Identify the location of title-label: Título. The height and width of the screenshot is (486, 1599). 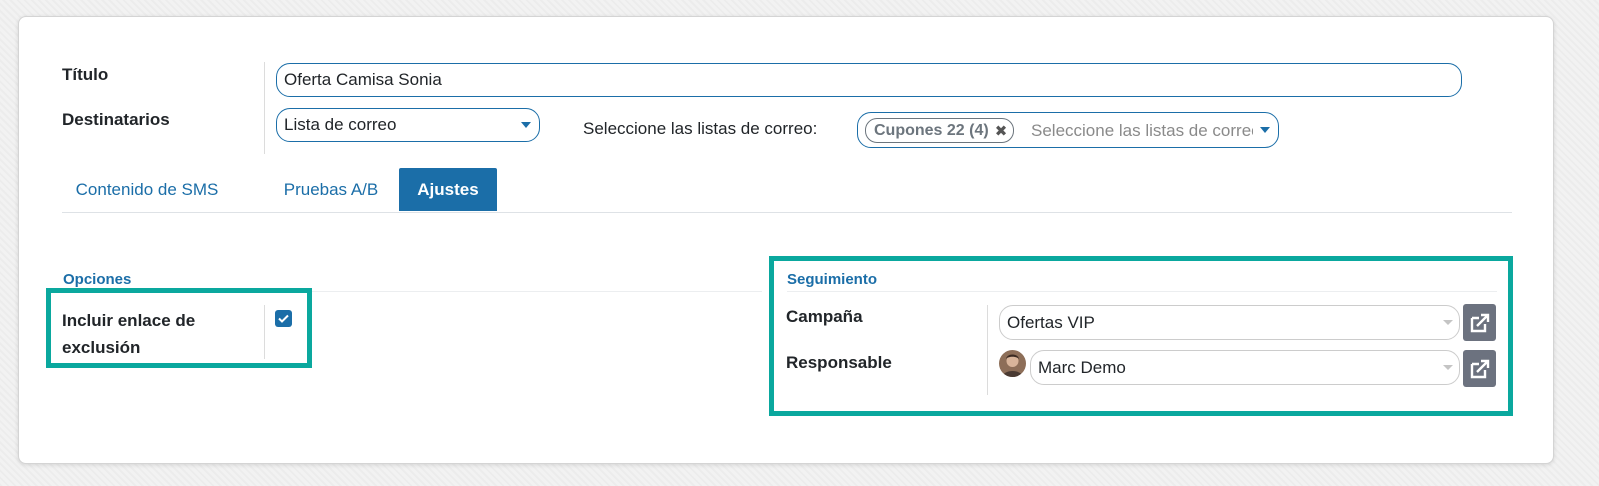
(85, 74).